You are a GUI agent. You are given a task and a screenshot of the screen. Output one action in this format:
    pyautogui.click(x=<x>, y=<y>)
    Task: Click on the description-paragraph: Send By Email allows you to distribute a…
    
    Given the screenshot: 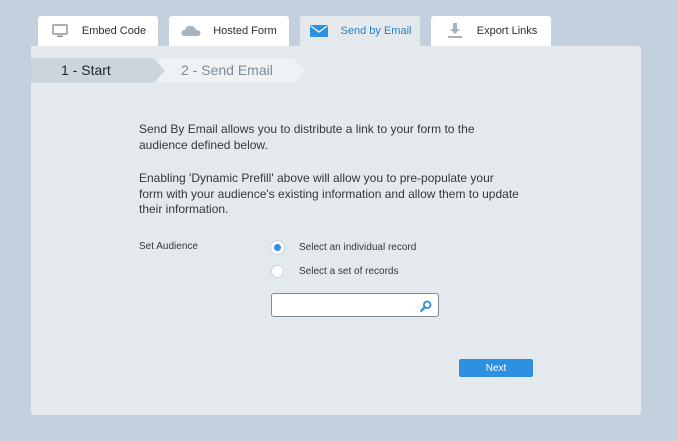 What is the action you would take?
    pyautogui.click(x=307, y=137)
    